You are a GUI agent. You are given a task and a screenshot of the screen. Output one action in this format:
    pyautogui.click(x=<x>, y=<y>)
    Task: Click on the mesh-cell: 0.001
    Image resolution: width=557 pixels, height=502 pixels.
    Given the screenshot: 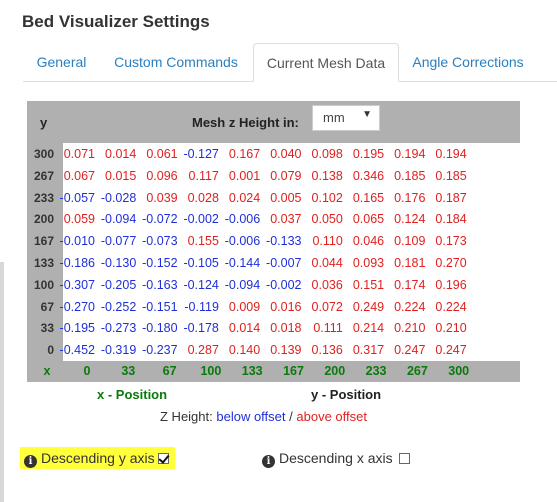 What is the action you would take?
    pyautogui.click(x=244, y=175)
    